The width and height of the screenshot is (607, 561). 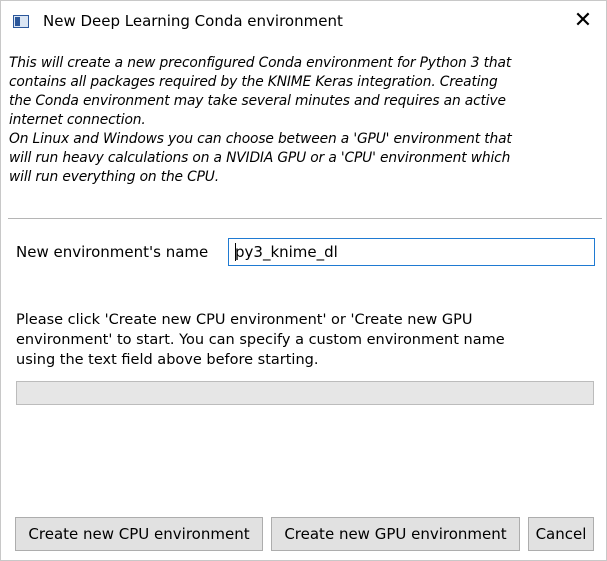 What do you see at coordinates (305, 218) in the screenshot?
I see `separator` at bounding box center [305, 218].